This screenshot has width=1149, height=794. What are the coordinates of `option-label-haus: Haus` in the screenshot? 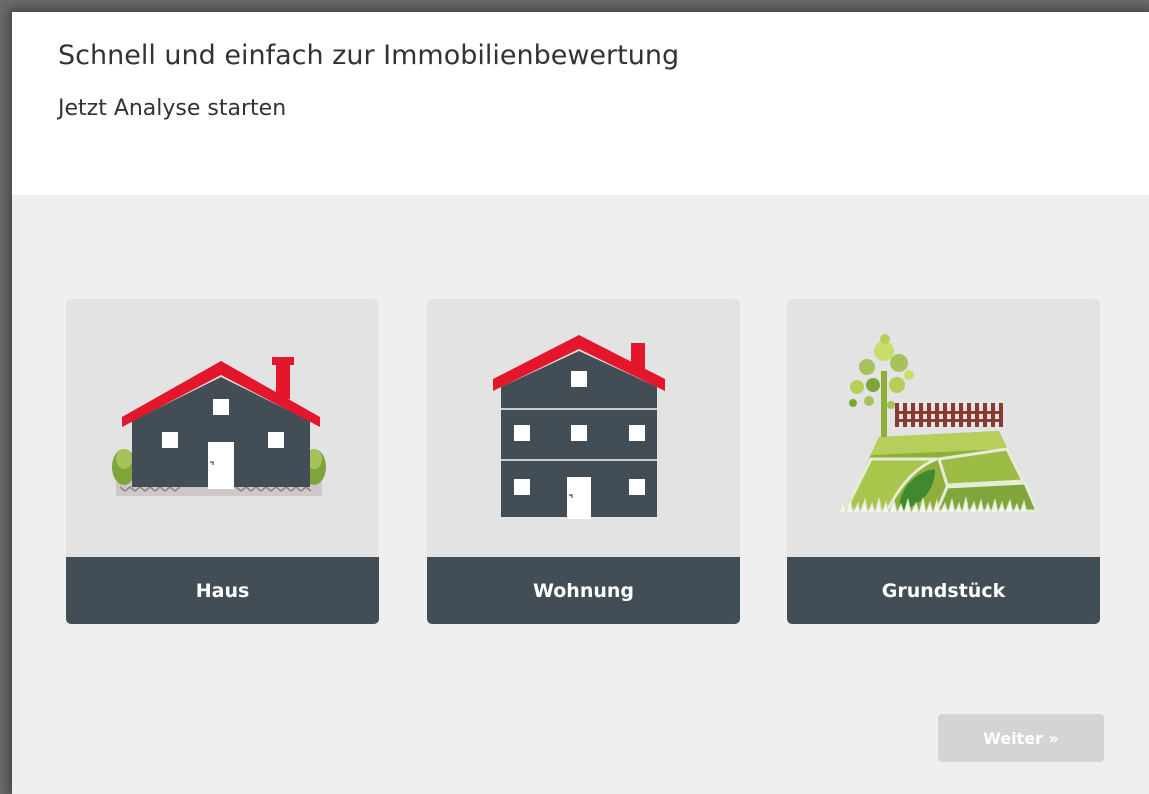 It's located at (222, 590).